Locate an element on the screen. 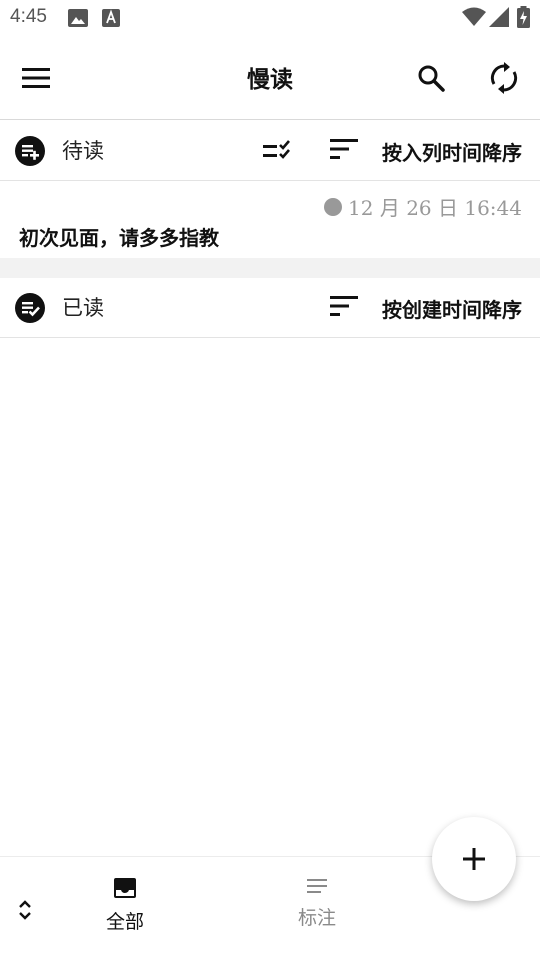  unread-section-header: 待读 按入列时间降序 is located at coordinates (270, 151).